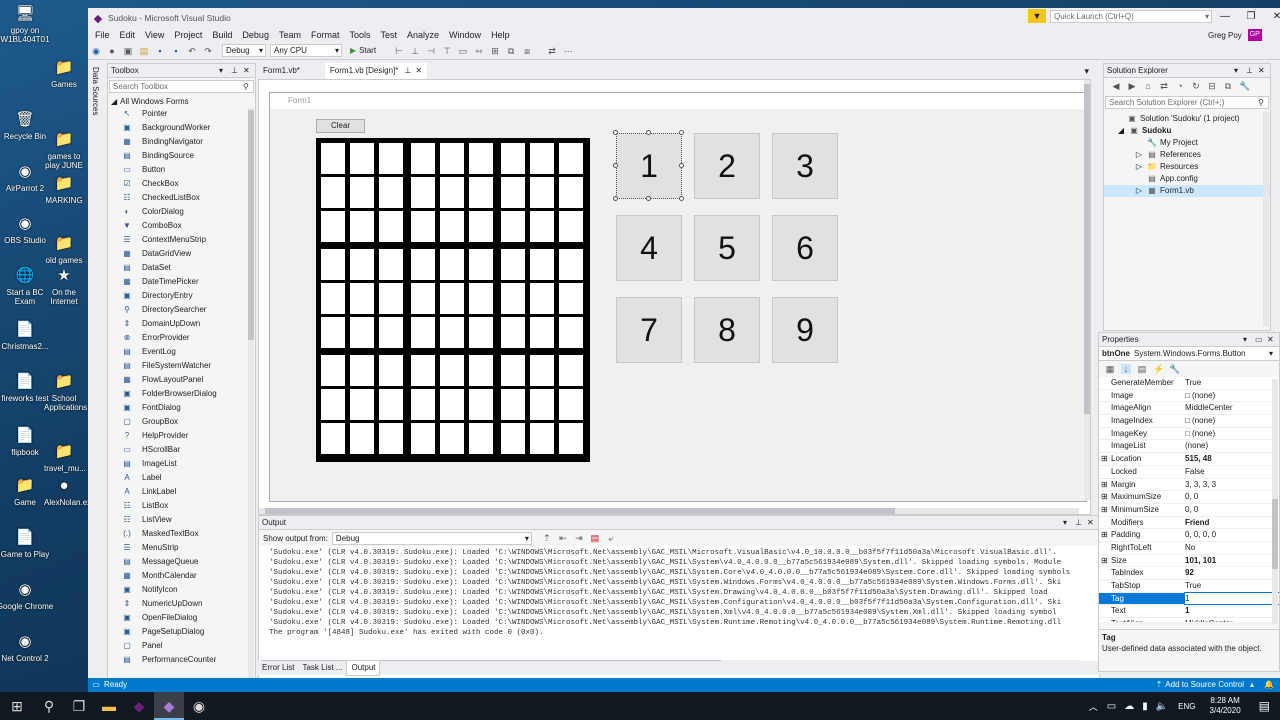  I want to click on toolbox-scrollbar, so click(251, 393).